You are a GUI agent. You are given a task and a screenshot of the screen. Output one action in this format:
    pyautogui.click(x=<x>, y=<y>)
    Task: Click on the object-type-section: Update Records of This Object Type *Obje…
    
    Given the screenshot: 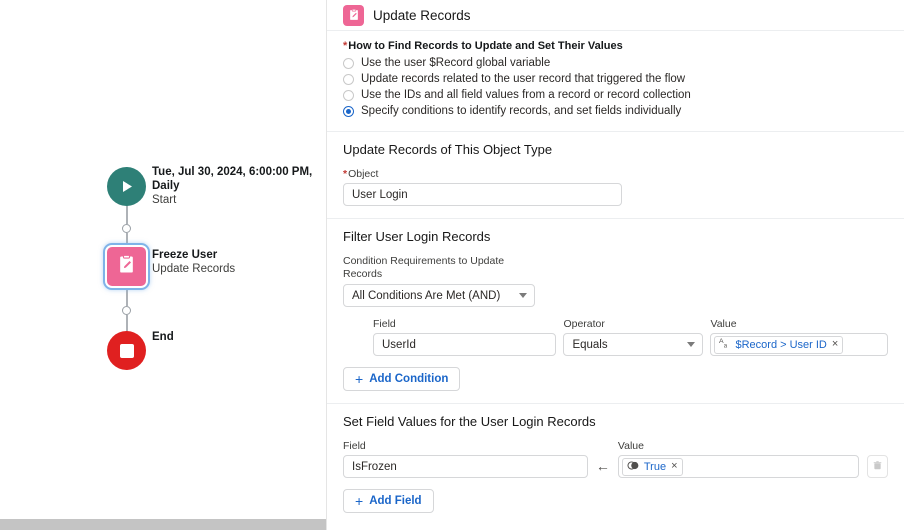 What is the action you would take?
    pyautogui.click(x=615, y=175)
    